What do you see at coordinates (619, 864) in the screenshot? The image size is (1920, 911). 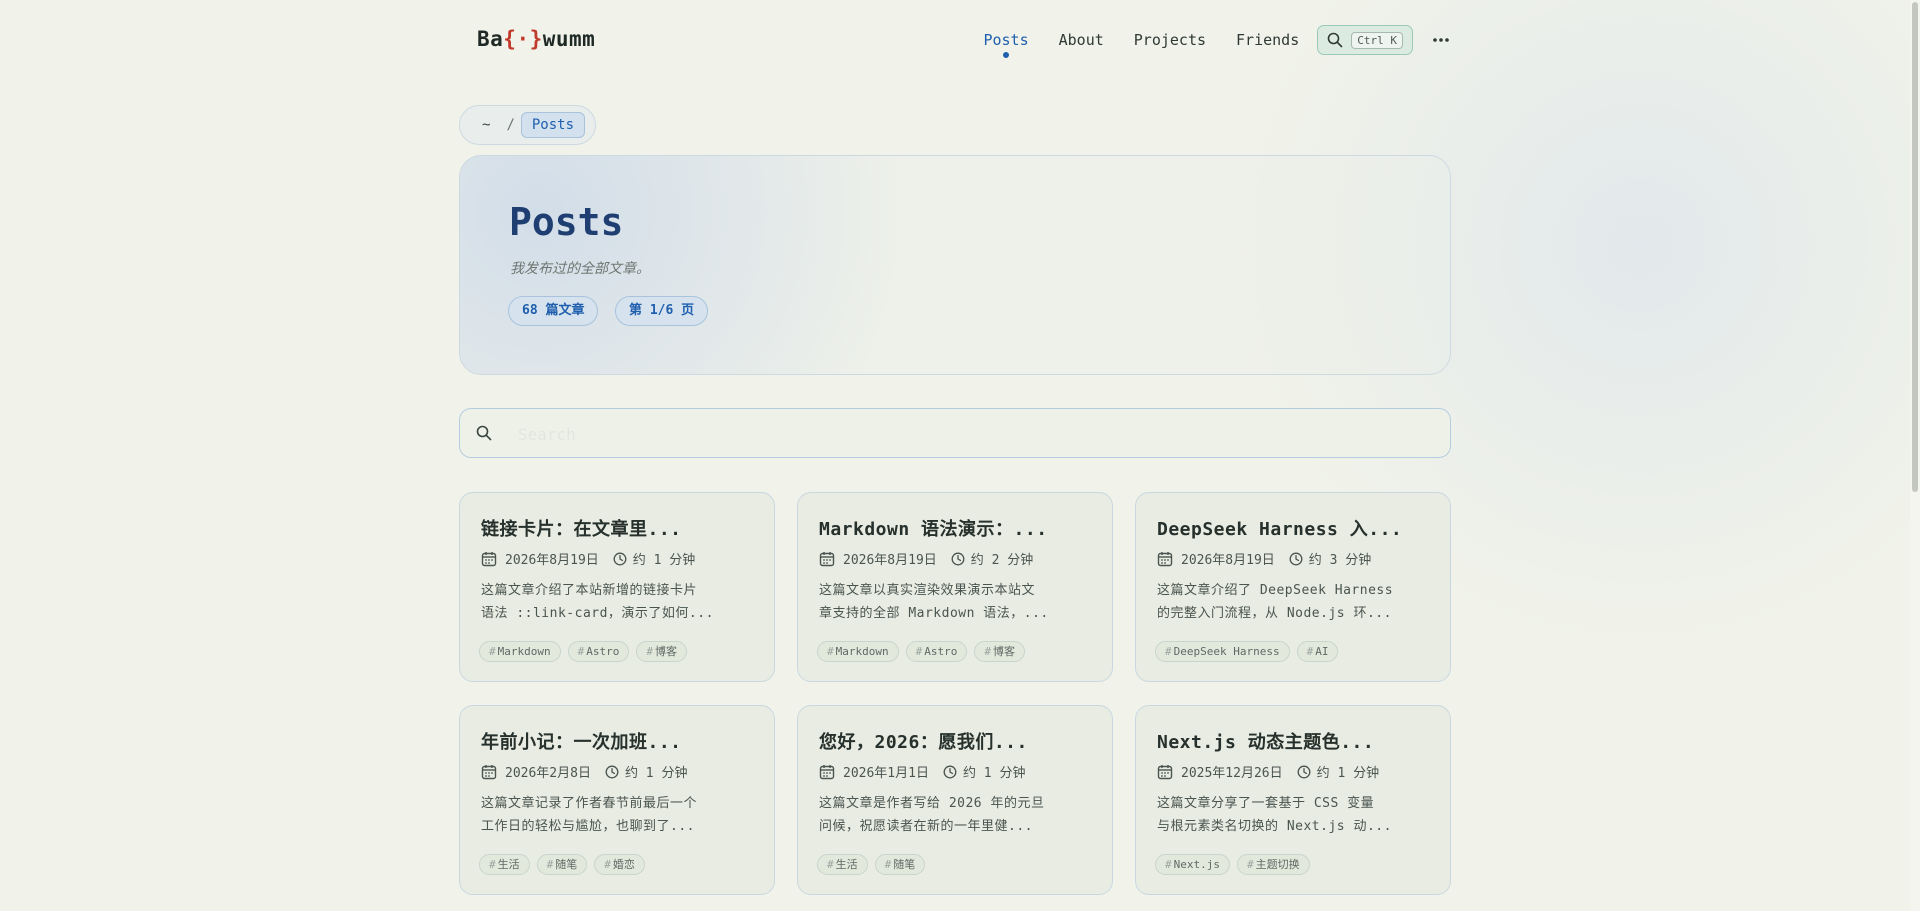 I see `tag-chip: # 婚恋` at bounding box center [619, 864].